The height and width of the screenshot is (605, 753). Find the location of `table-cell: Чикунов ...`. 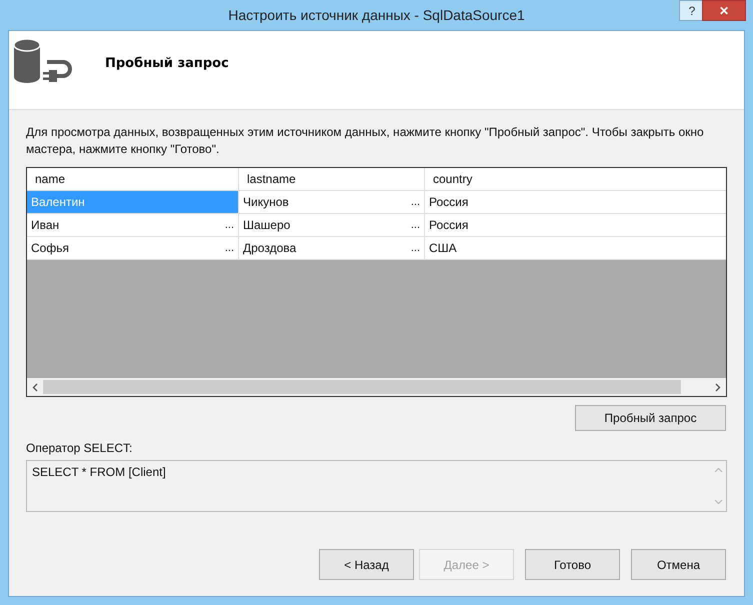

table-cell: Чикунов ... is located at coordinates (332, 202).